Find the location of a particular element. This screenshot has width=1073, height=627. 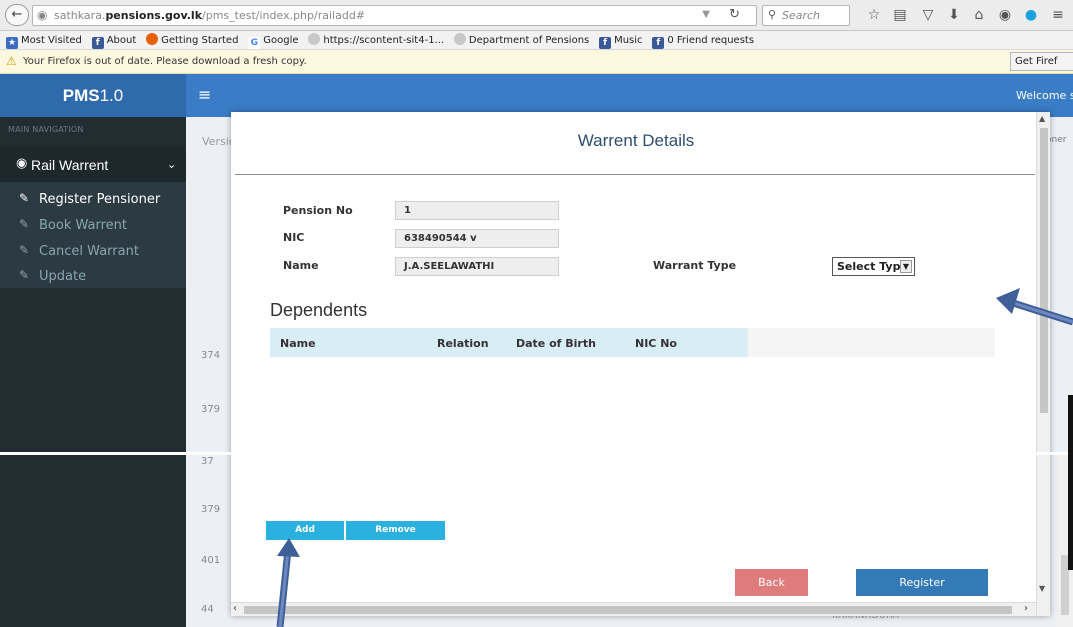

sidebar-item-label: Register Pensioner is located at coordinates (100, 199).